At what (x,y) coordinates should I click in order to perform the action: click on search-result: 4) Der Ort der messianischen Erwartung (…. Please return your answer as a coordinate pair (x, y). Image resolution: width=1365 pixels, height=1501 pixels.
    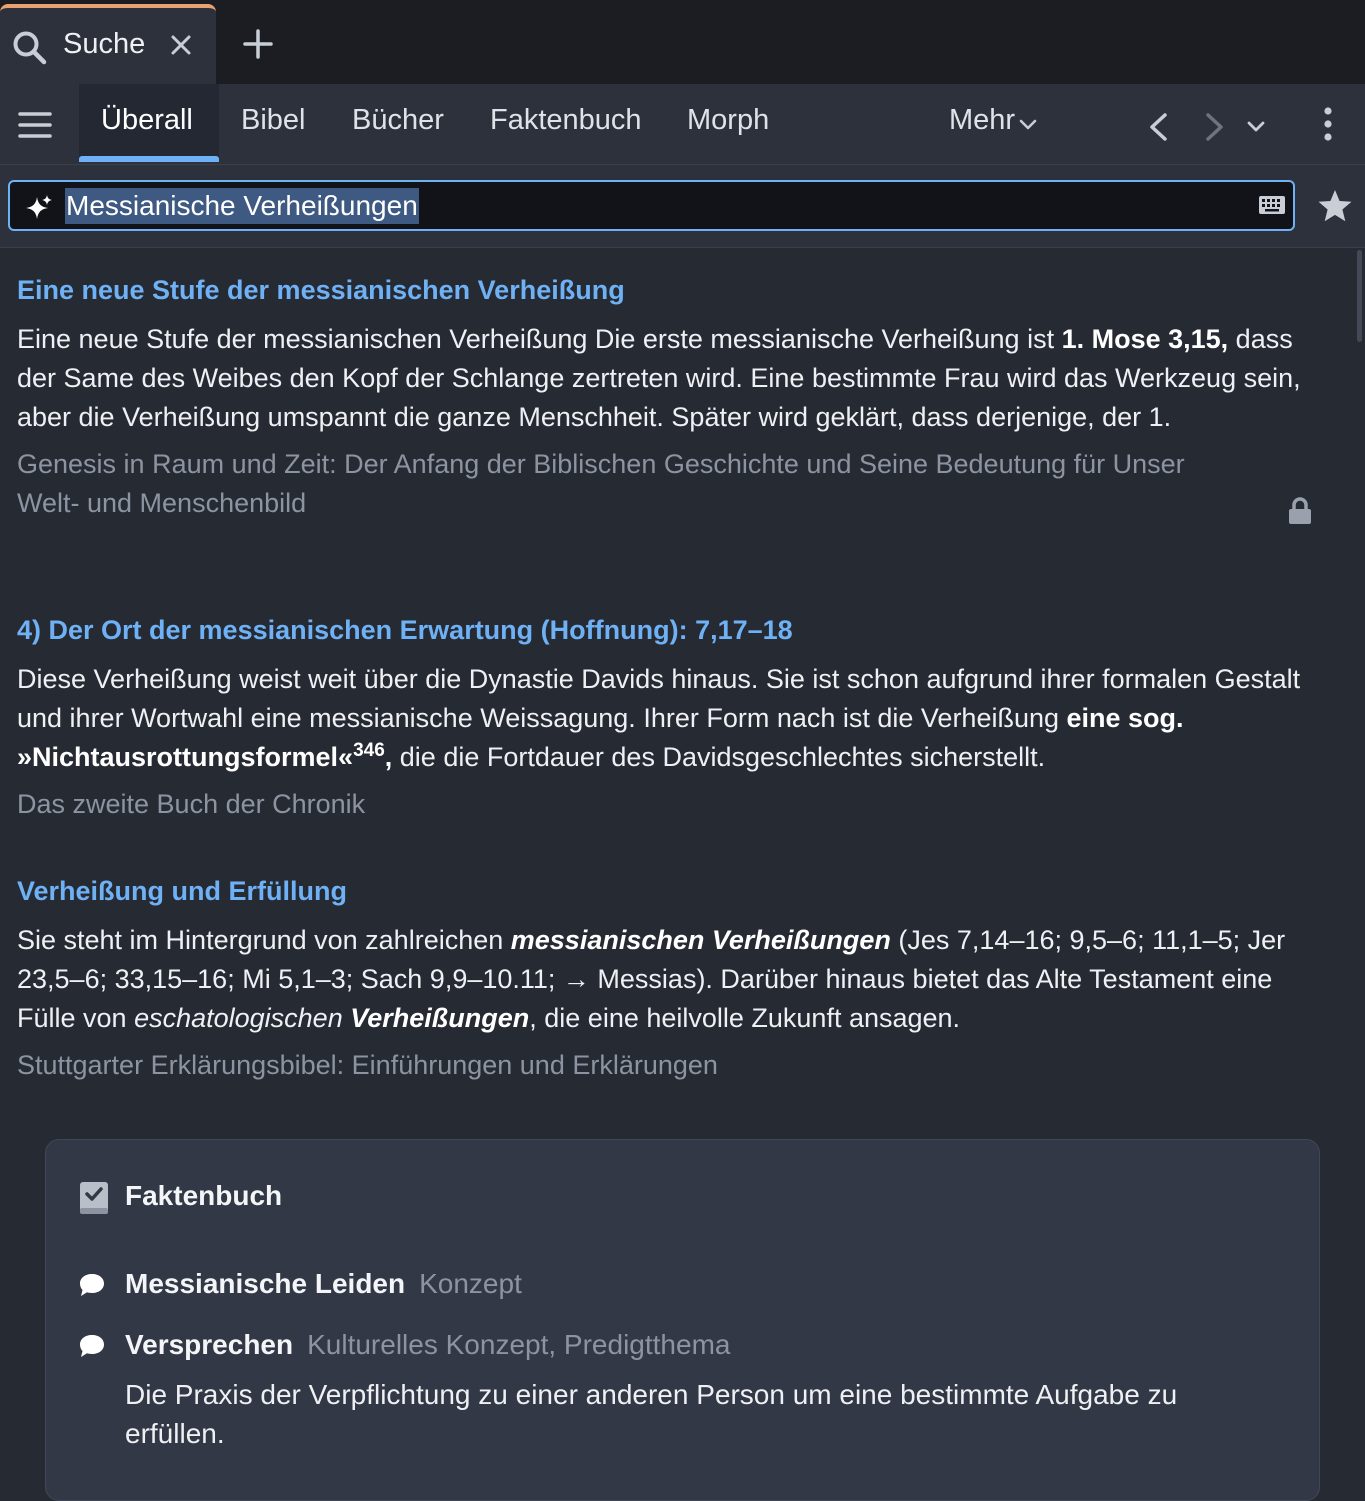
    Looking at the image, I should click on (662, 719).